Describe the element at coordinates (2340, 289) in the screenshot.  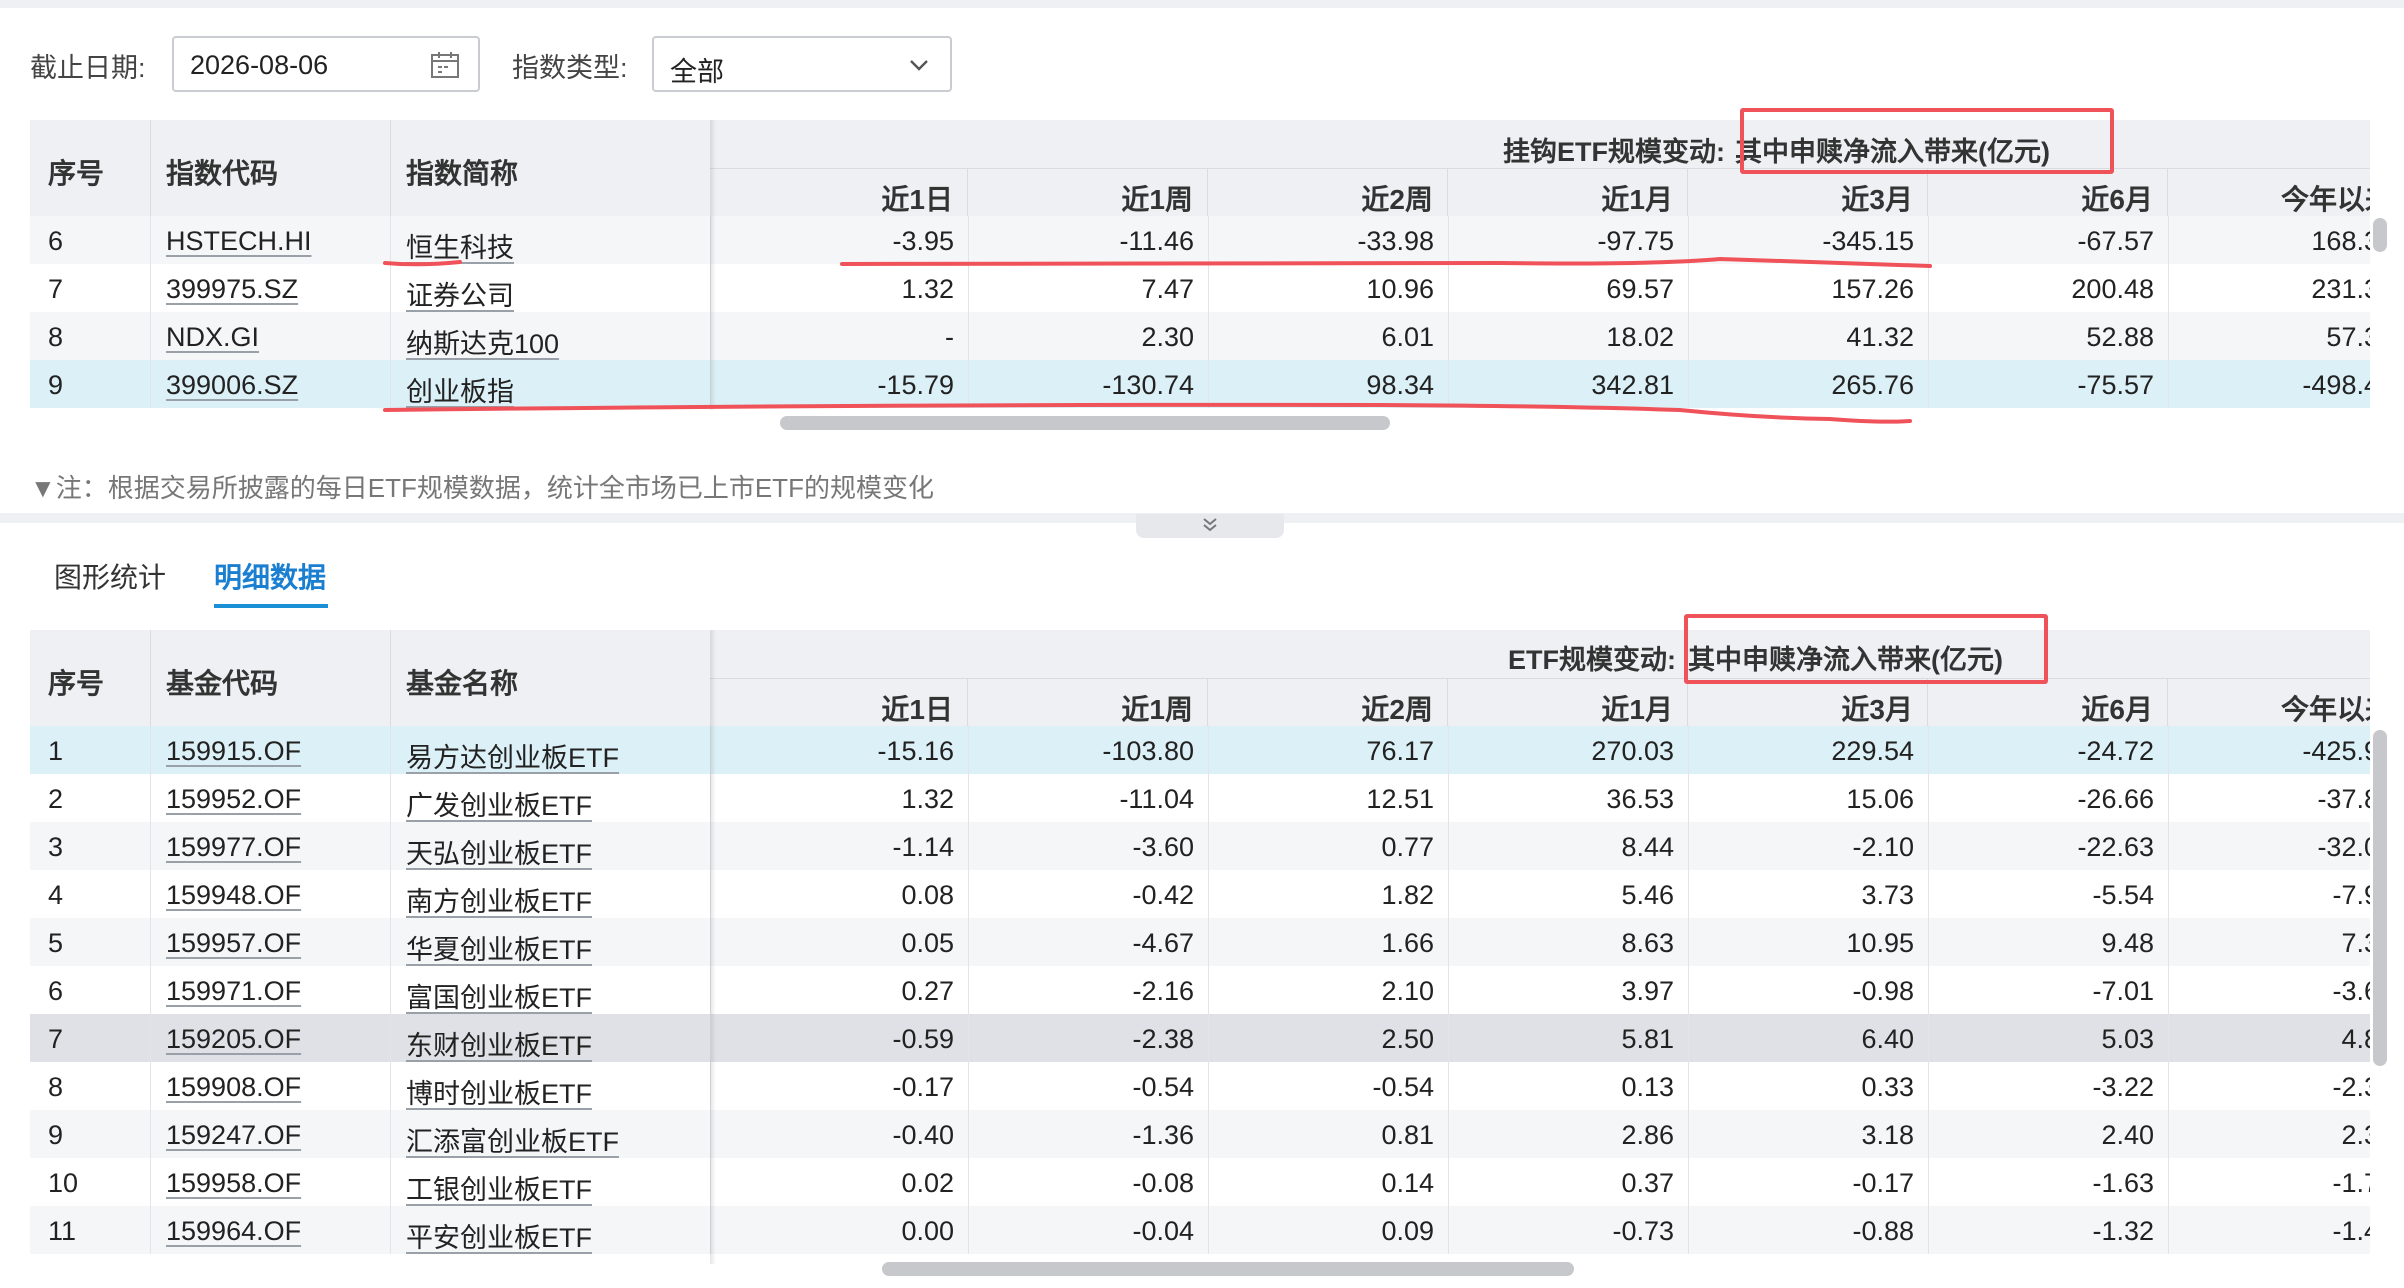
I see `row-value: 231.31` at that location.